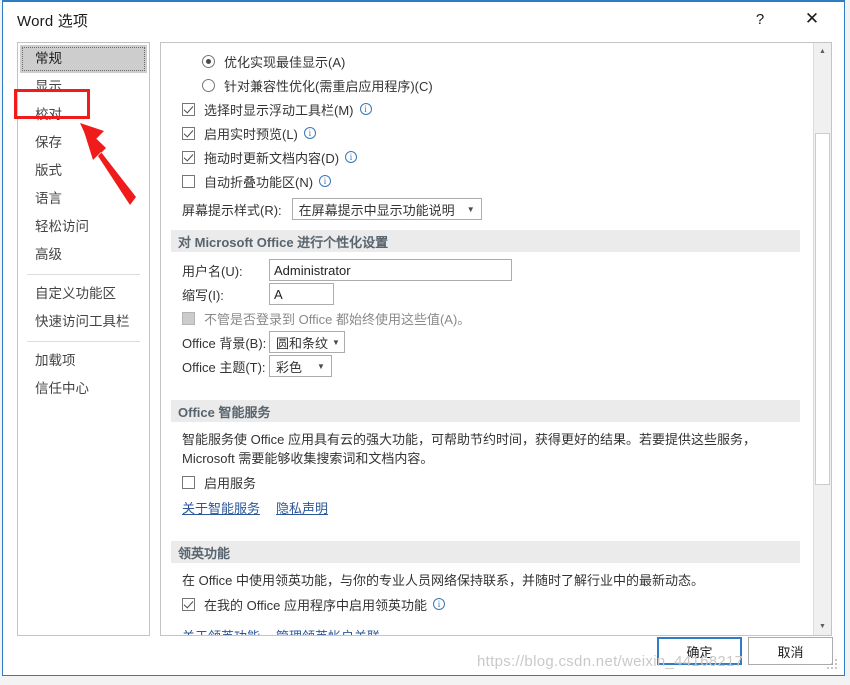  I want to click on office-background-value: 圆和条纹, so click(302, 343).